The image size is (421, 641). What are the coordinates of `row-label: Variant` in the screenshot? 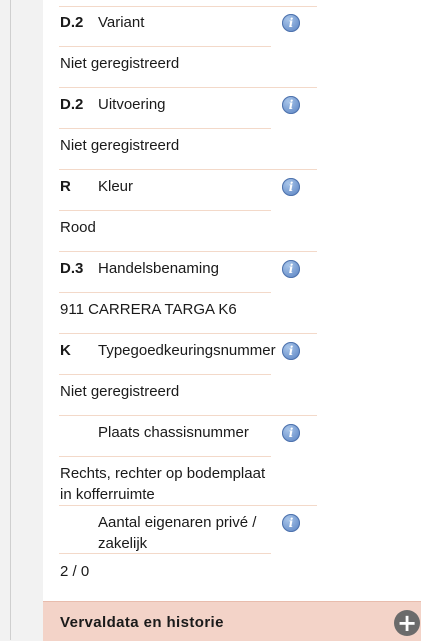 It's located at (121, 22).